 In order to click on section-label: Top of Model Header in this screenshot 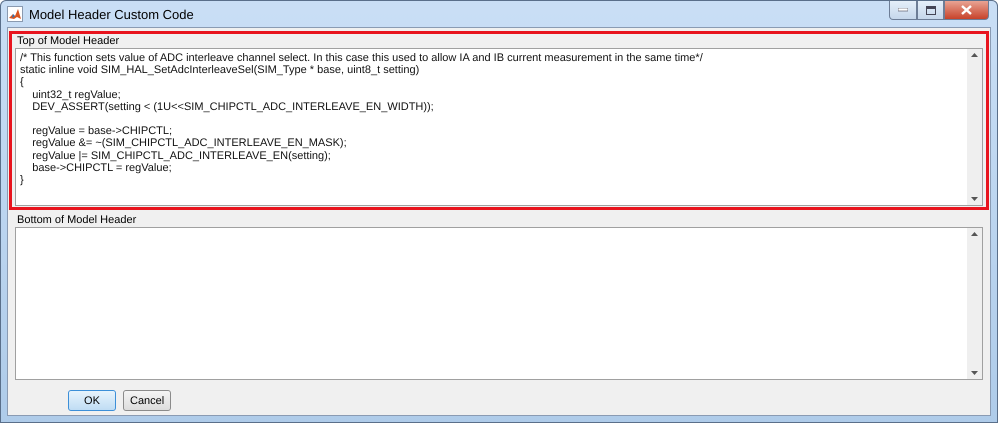, I will do `click(68, 41)`.